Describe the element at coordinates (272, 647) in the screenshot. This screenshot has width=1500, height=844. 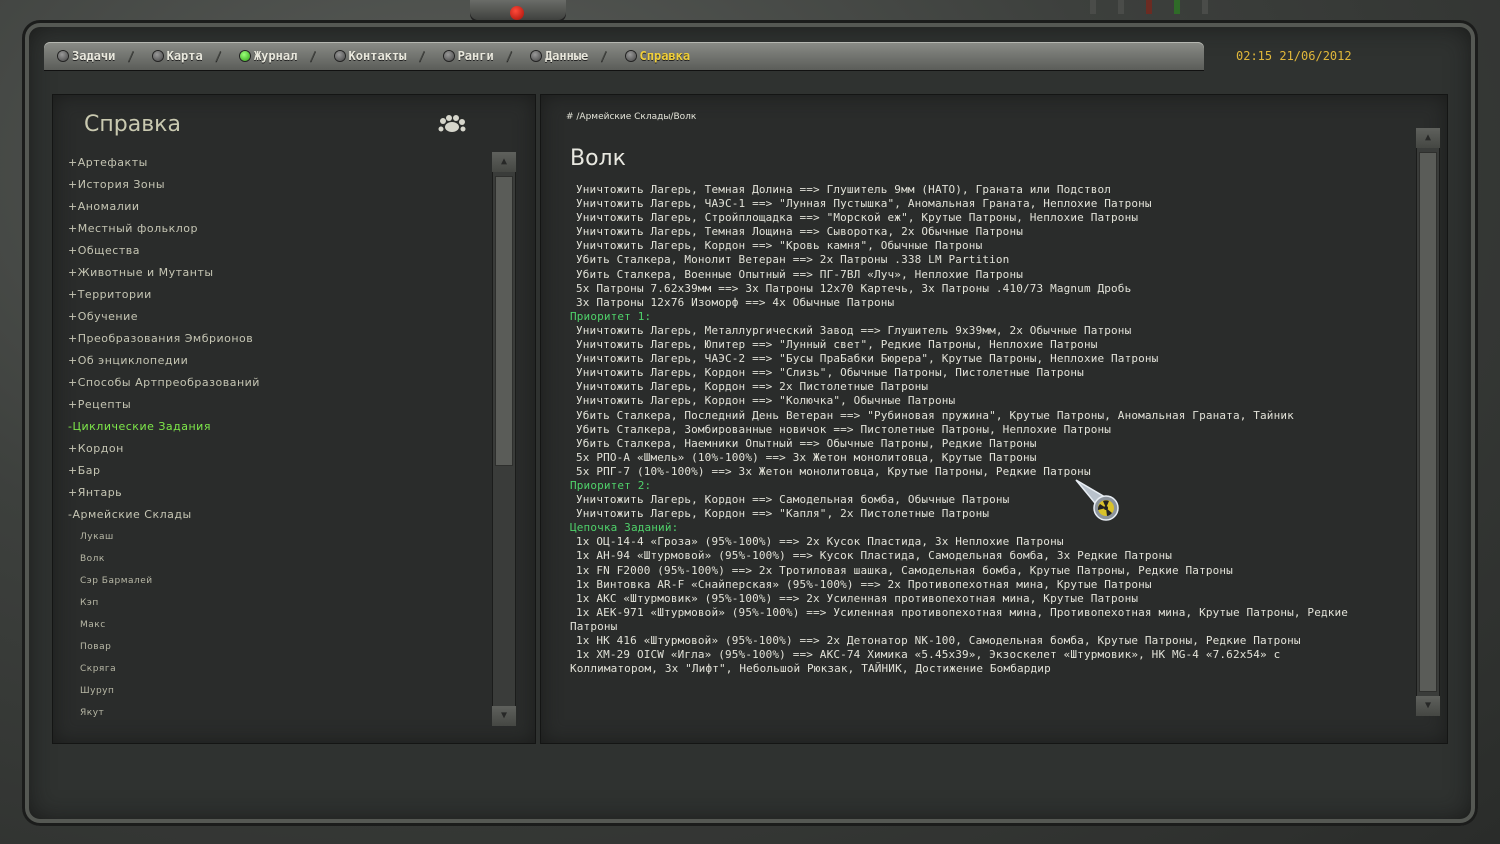
I see `sidebar-item: Повар` at that location.